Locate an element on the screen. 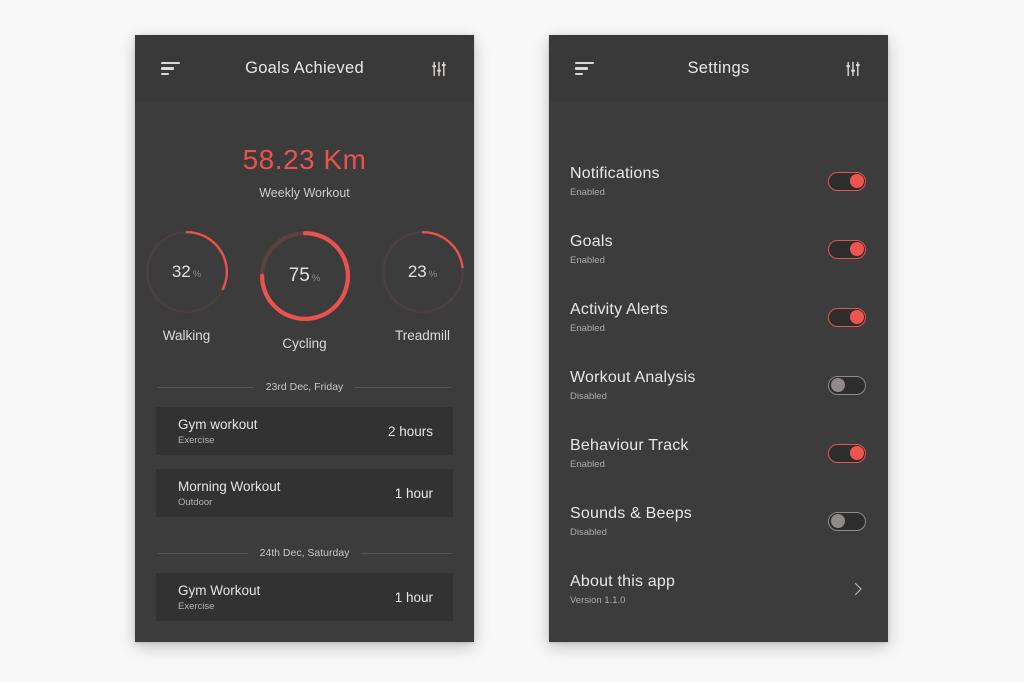  ring-value: 32% is located at coordinates (187, 272).